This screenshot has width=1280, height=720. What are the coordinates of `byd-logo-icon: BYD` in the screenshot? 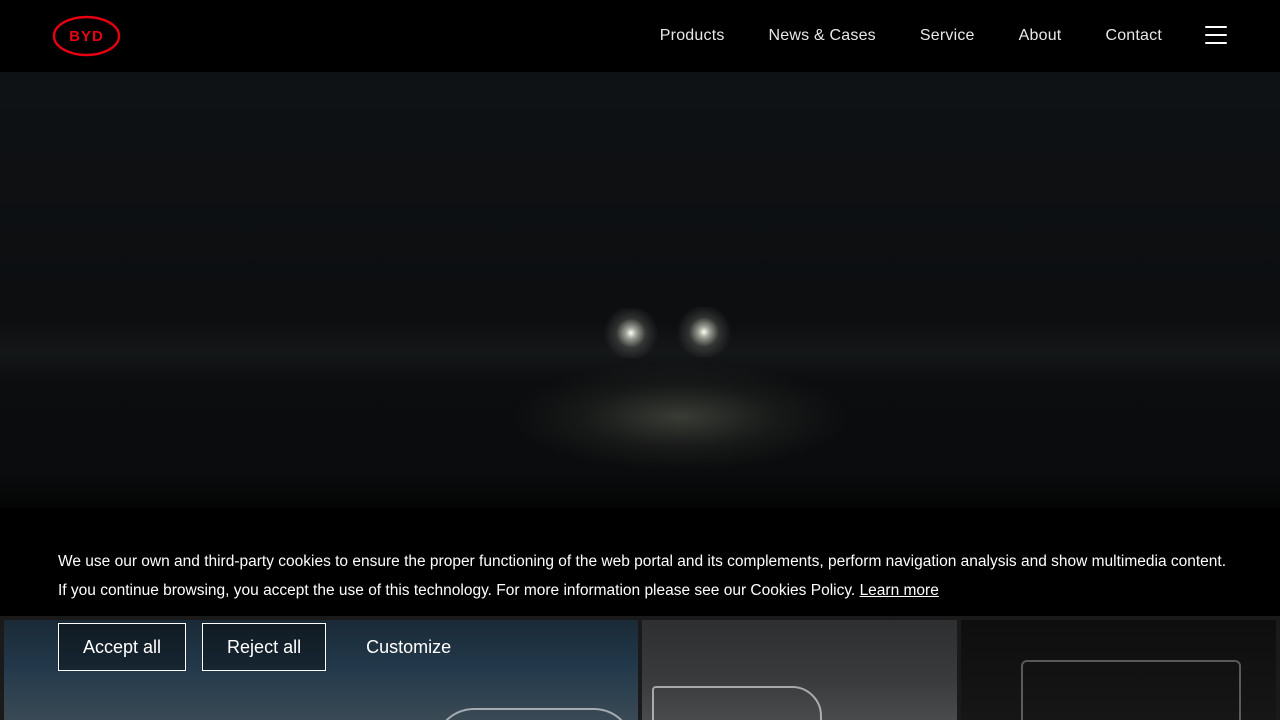 It's located at (86, 36).